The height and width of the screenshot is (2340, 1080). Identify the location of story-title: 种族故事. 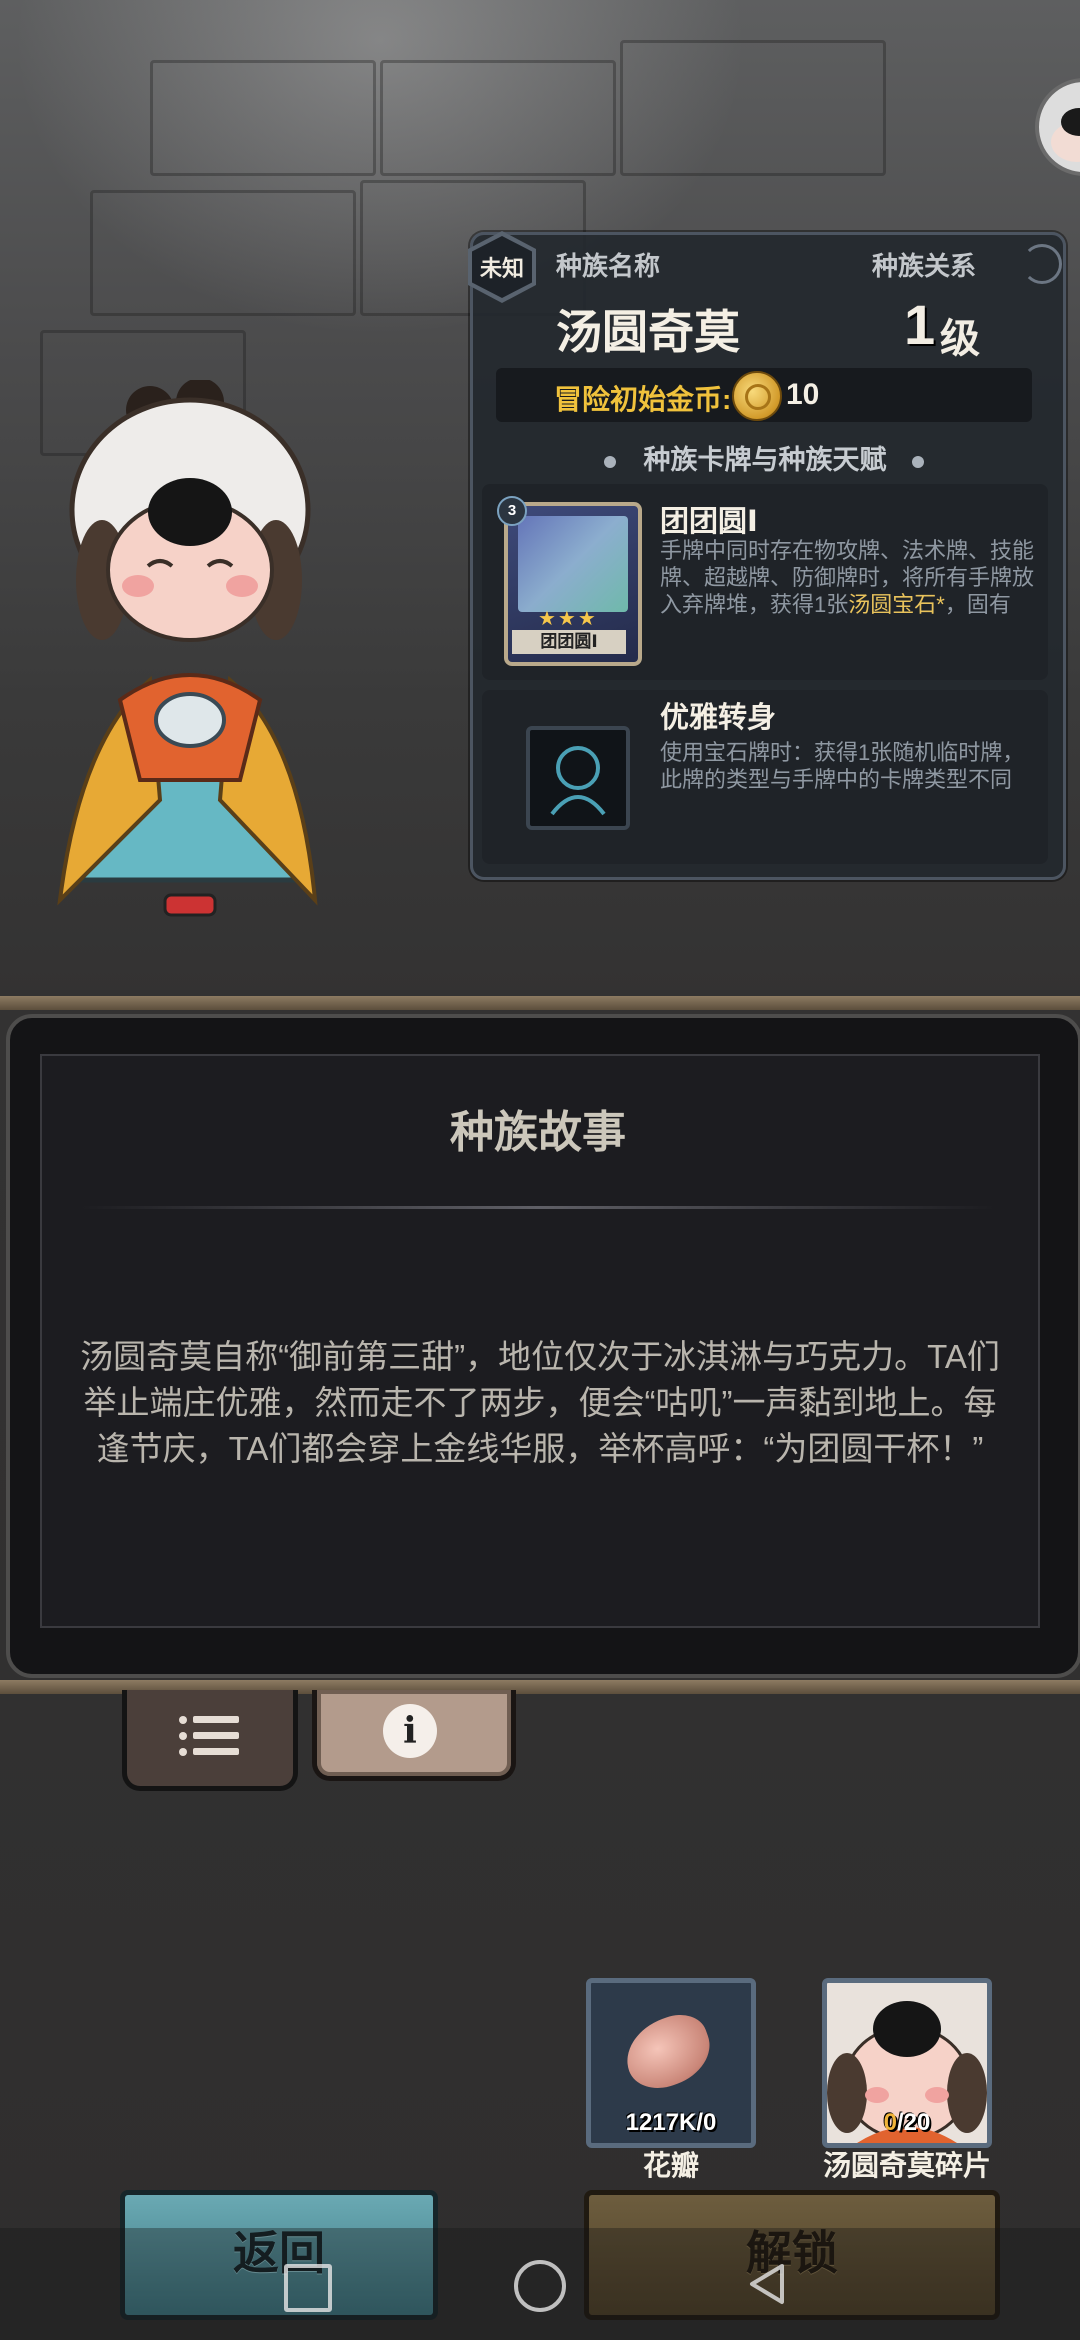
(538, 1132).